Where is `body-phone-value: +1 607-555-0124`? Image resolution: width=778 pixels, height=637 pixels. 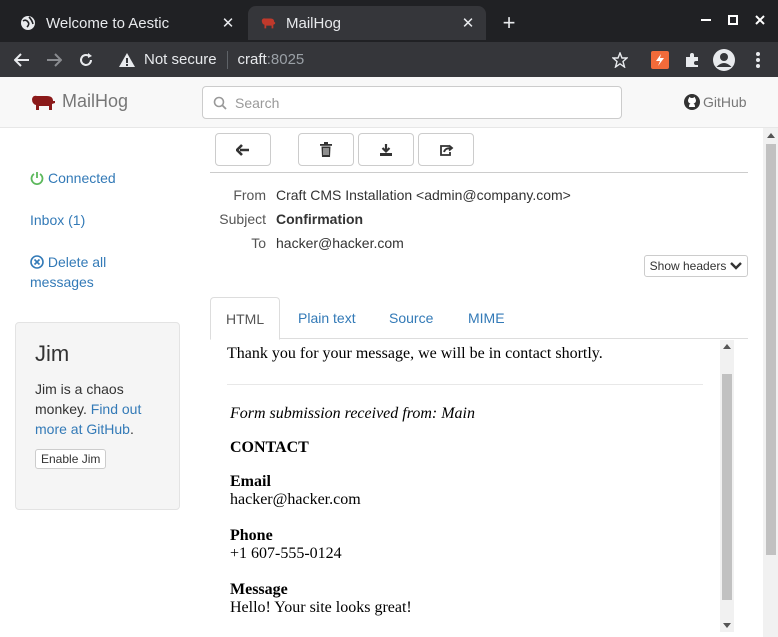
body-phone-value: +1 607-555-0124 is located at coordinates (286, 553).